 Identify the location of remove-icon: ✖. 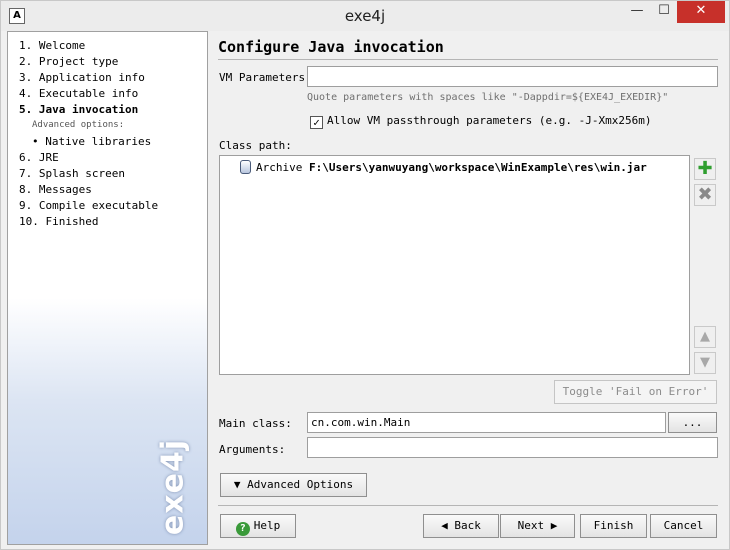
(705, 195).